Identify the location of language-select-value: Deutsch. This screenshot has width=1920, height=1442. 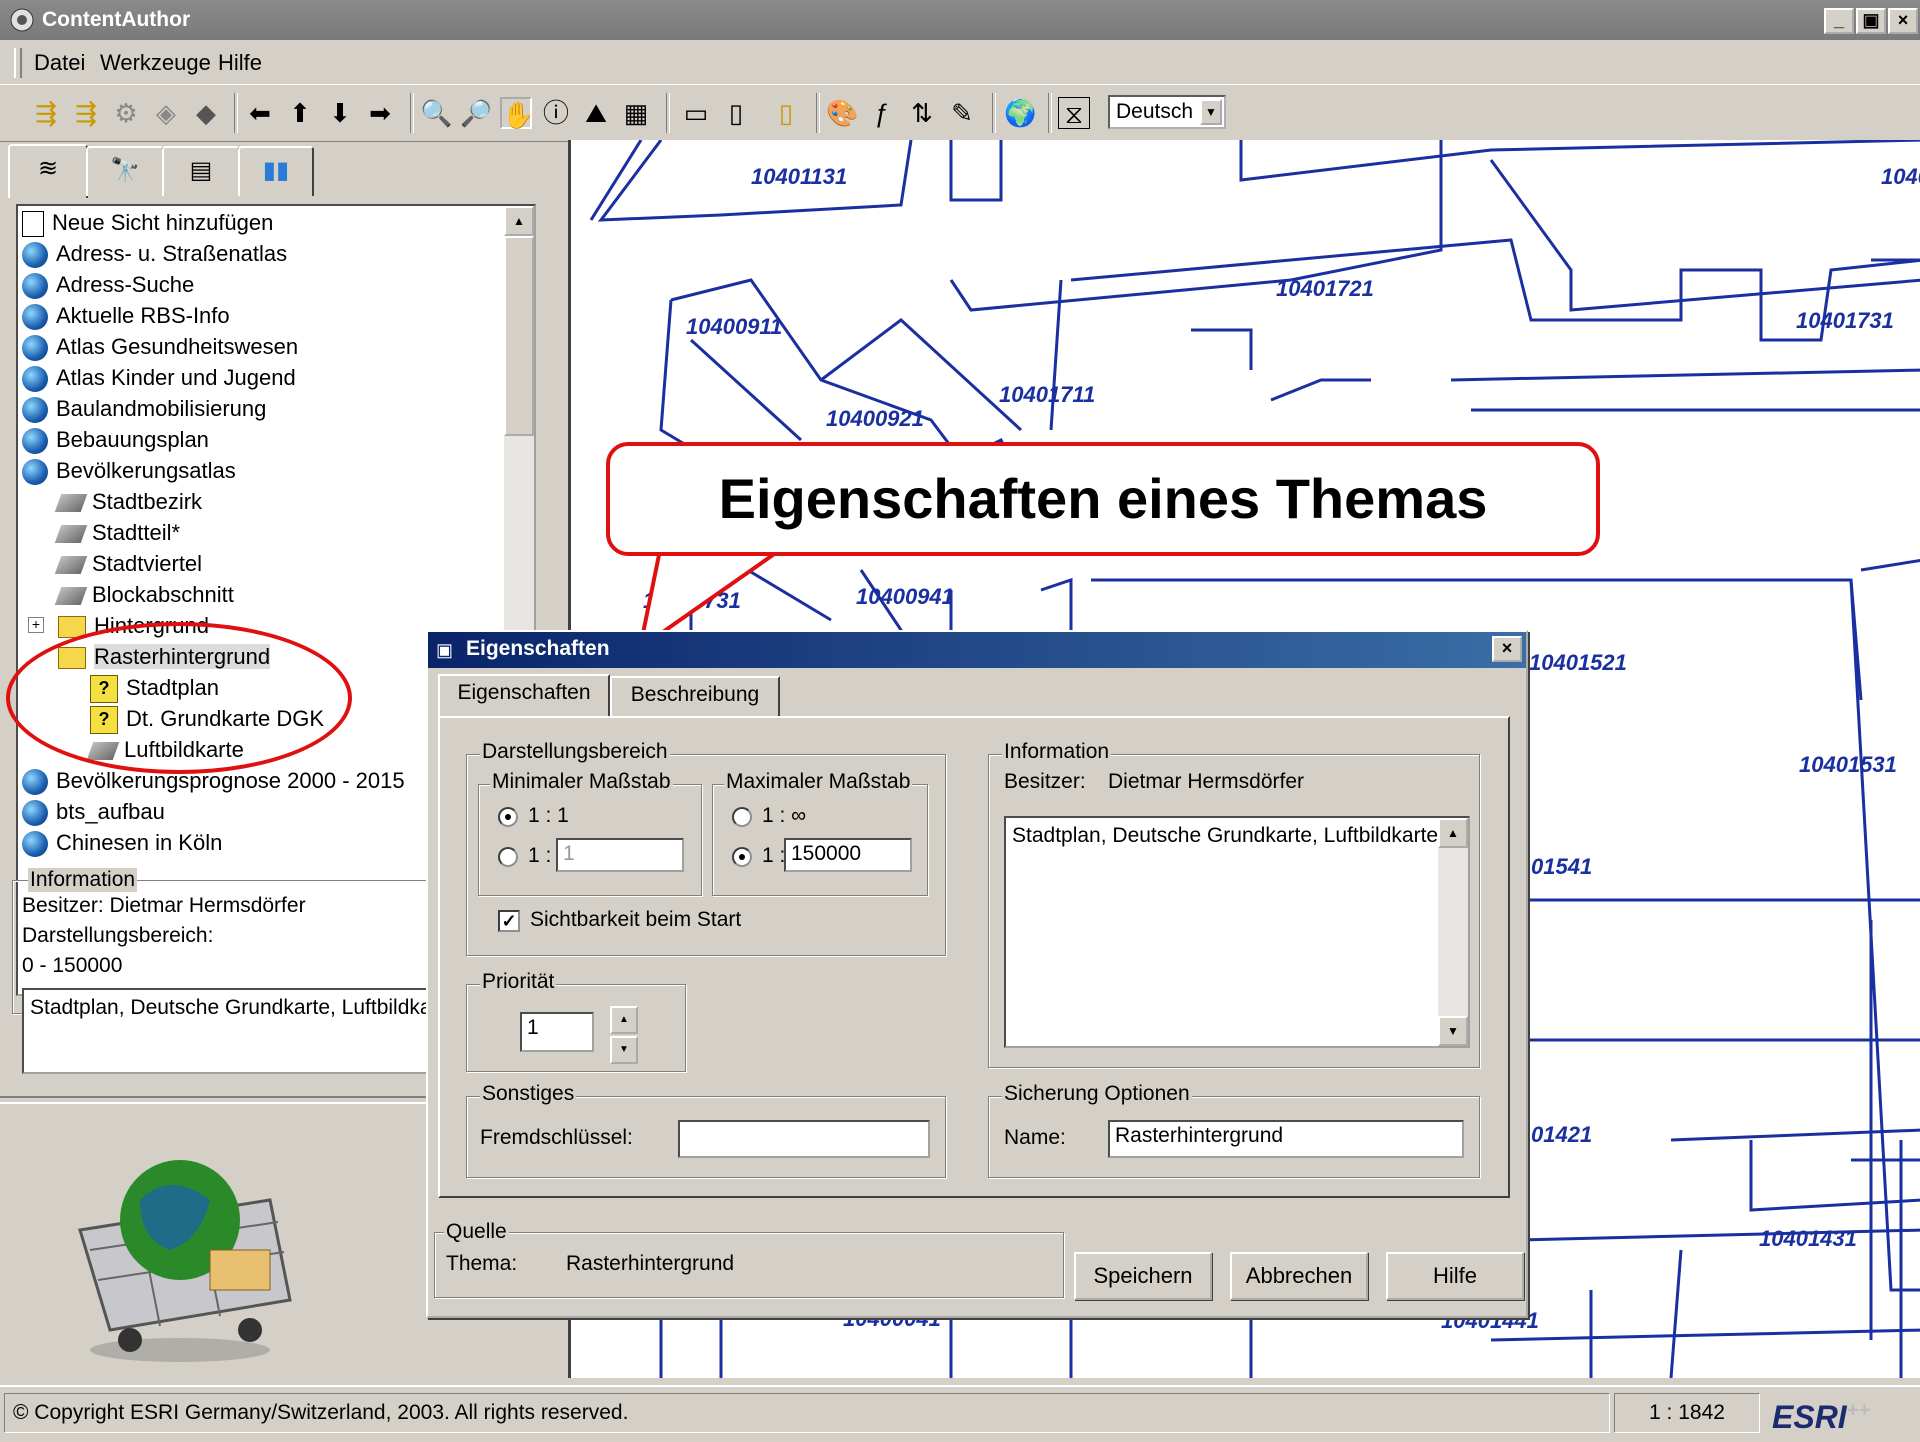
(1155, 111).